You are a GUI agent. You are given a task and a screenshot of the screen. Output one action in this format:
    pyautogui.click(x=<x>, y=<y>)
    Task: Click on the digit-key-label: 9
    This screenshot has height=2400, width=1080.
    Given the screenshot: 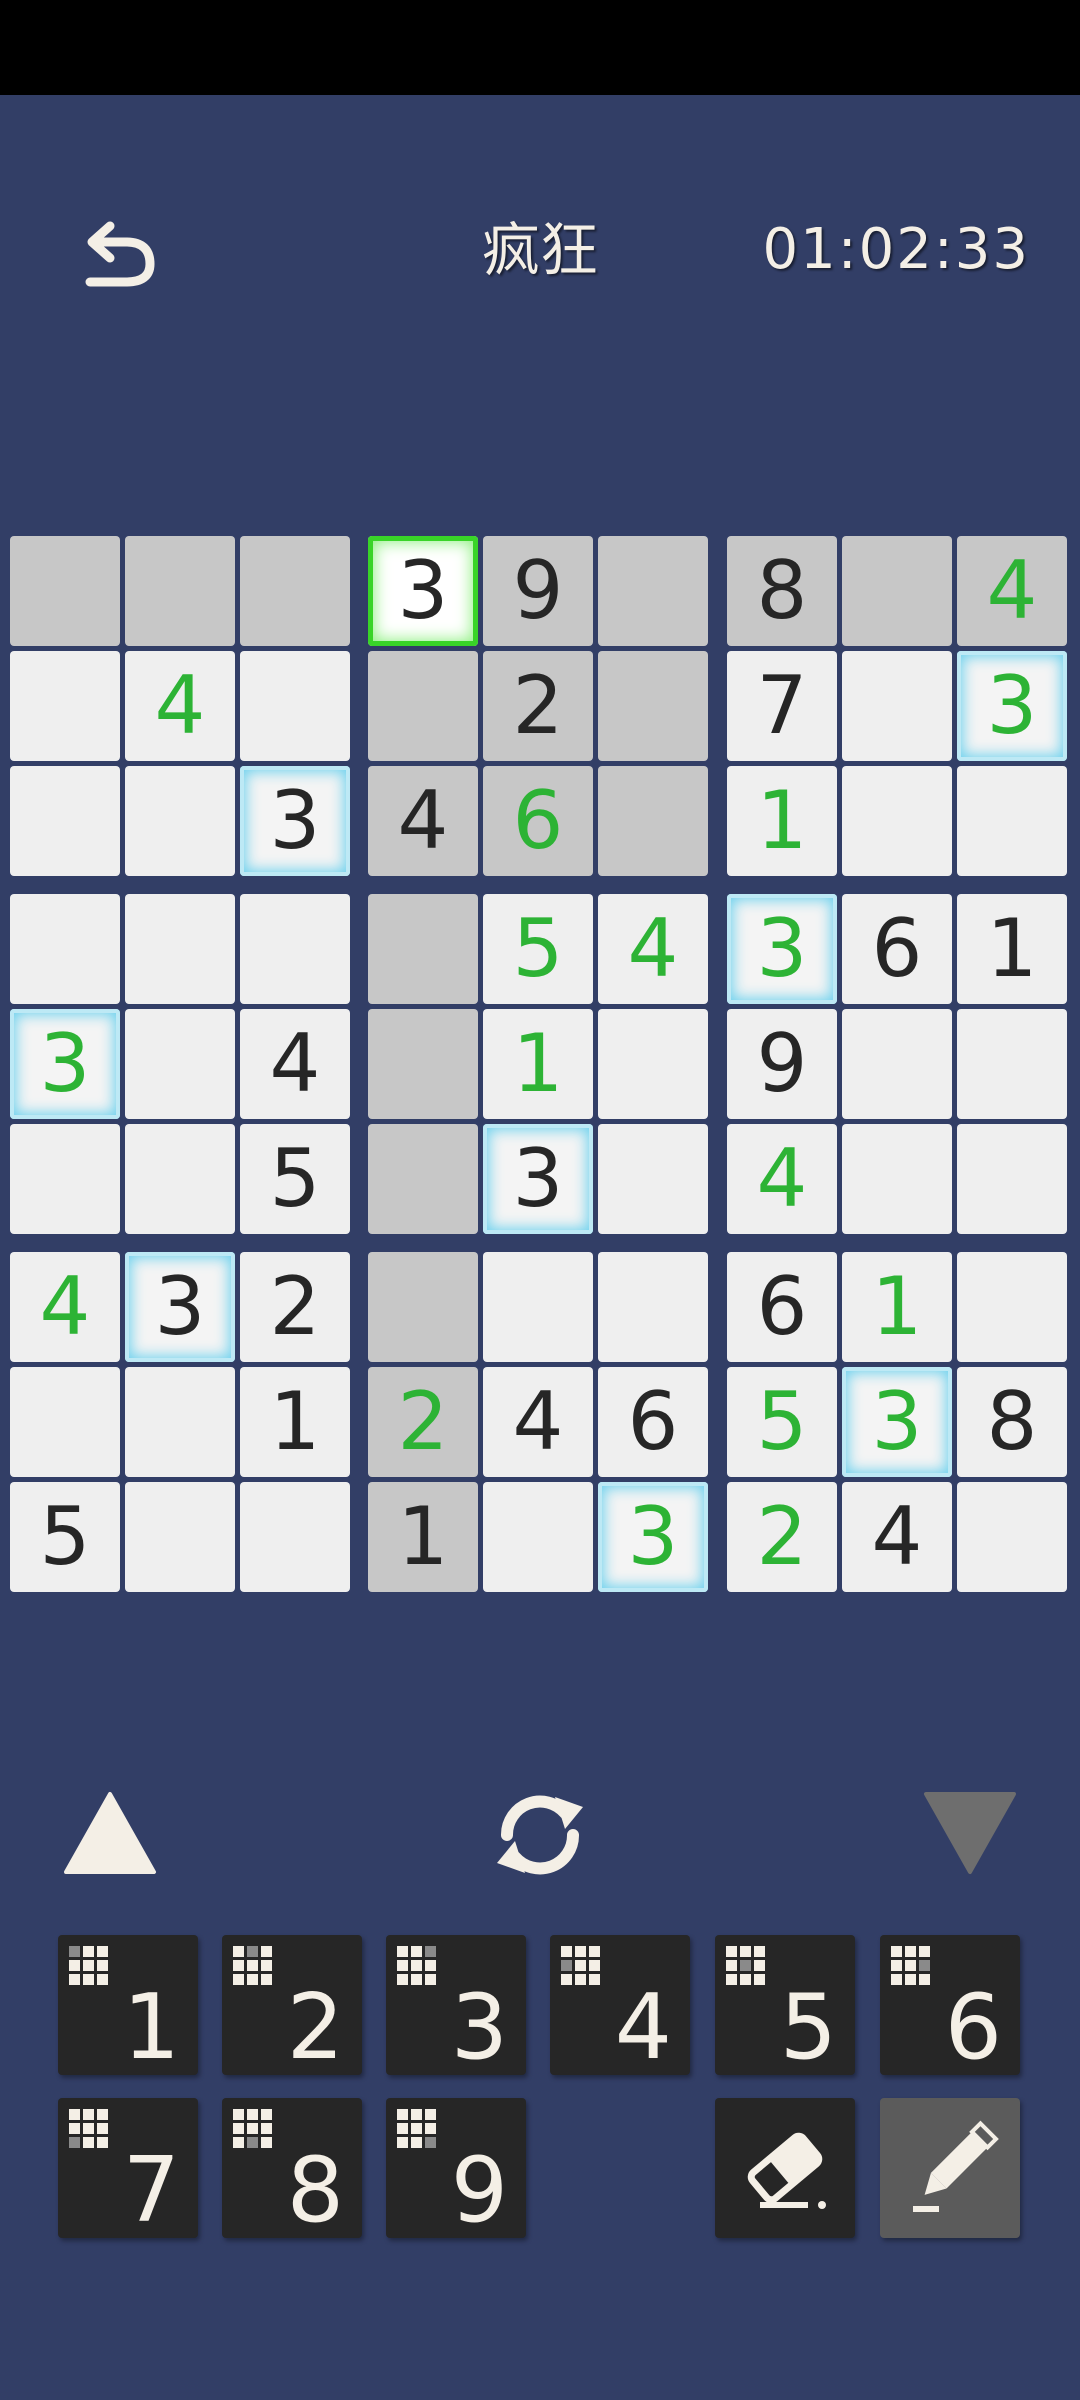 What is the action you would take?
    pyautogui.click(x=479, y=2190)
    